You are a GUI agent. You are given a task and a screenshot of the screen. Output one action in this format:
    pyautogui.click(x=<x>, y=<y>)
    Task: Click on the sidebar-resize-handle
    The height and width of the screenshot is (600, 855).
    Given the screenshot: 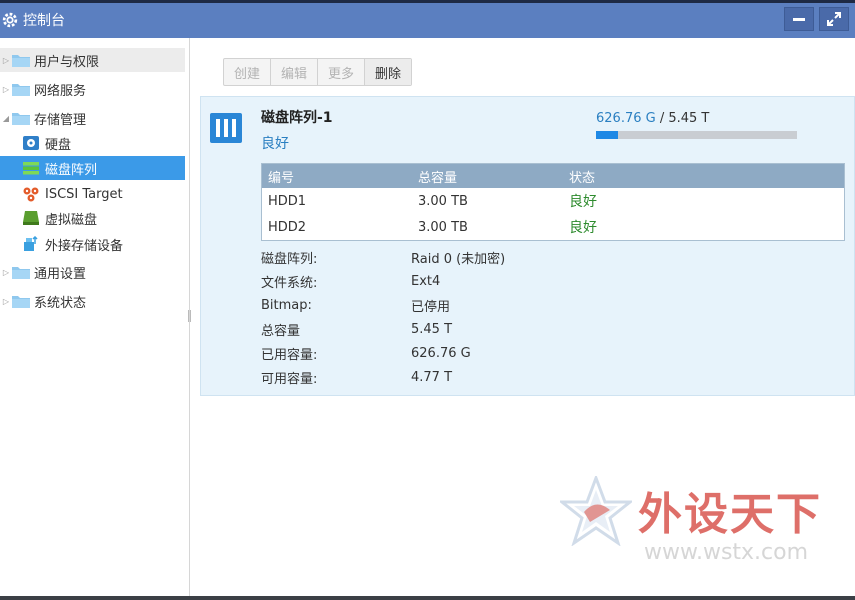 What is the action you would take?
    pyautogui.click(x=189, y=316)
    